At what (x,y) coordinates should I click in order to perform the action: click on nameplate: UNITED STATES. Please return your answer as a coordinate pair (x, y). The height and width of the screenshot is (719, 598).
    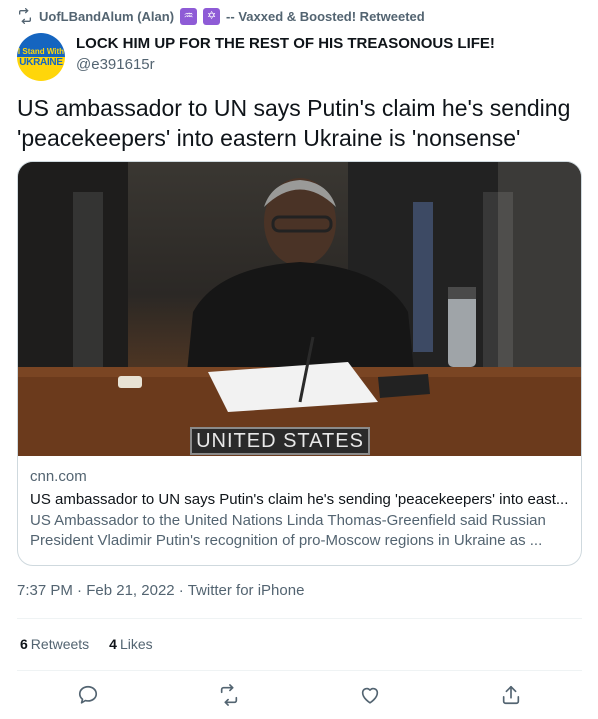
    Looking at the image, I should click on (280, 441).